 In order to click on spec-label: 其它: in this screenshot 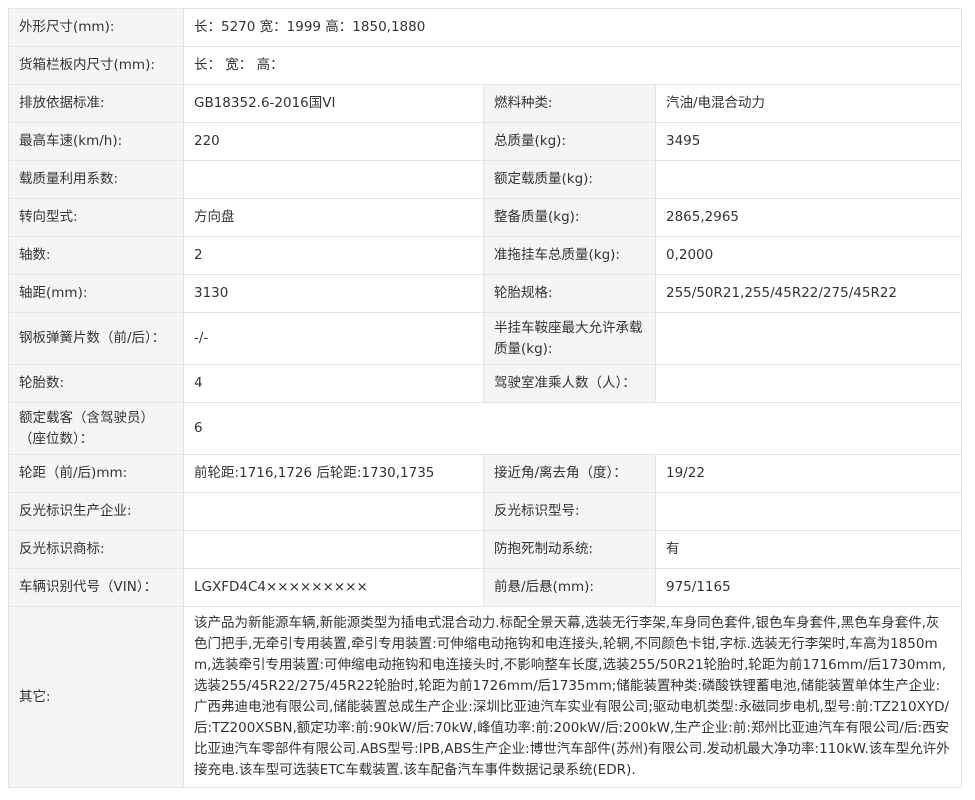, I will do `click(96, 697)`.